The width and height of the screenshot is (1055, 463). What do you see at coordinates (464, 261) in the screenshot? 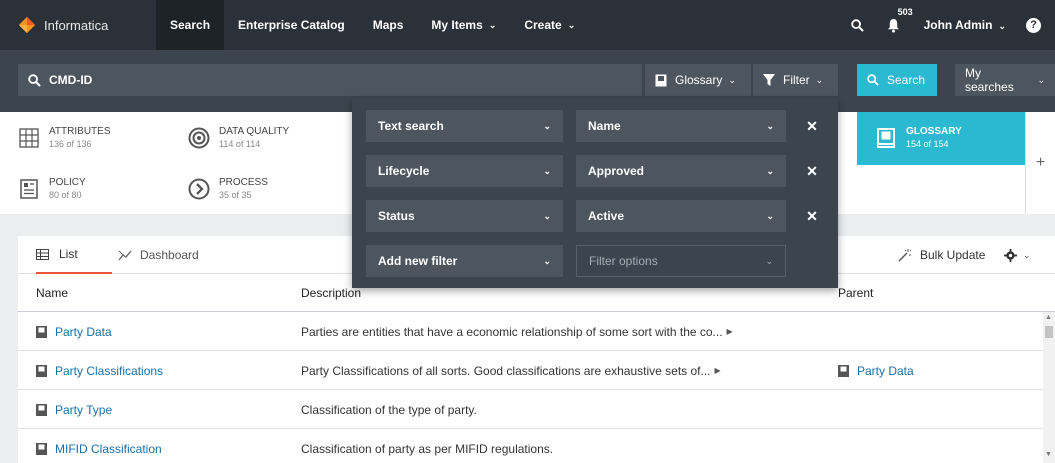
I see `add-new-filter-select: Add new filter ⌄` at bounding box center [464, 261].